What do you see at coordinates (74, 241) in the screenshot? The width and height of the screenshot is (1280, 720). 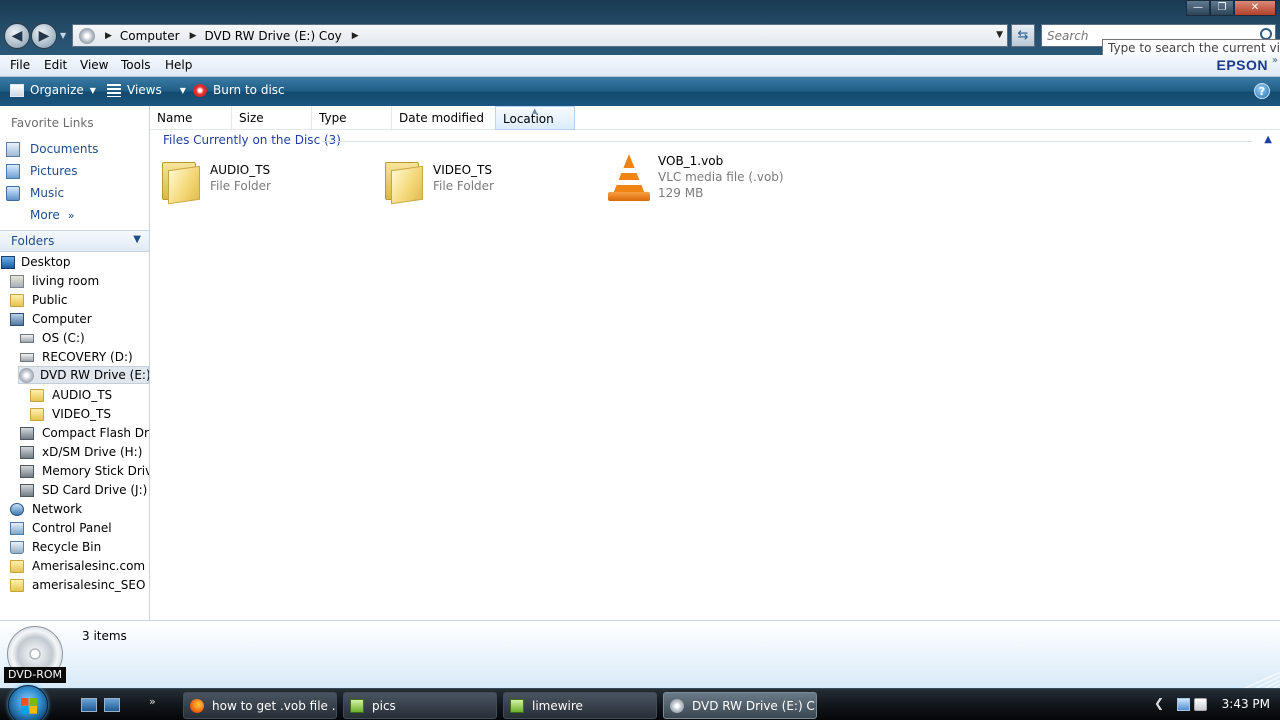 I see `folders-toggle: Folders ▼` at bounding box center [74, 241].